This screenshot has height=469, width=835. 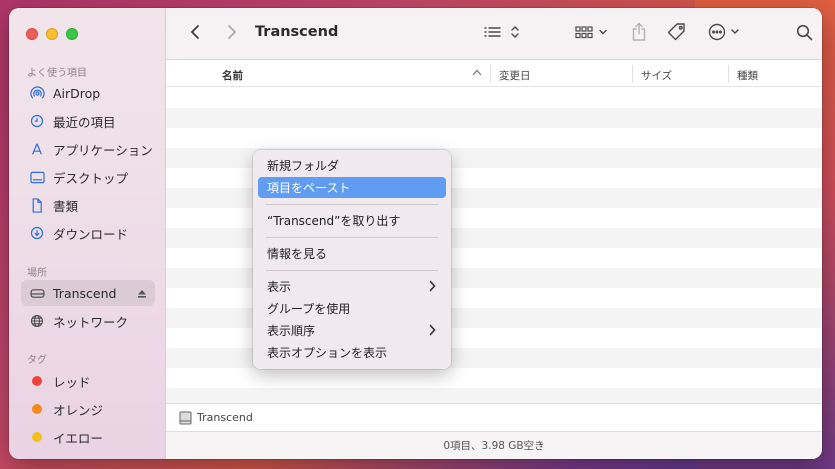 I want to click on menu-item-get-info: 情報を見る, so click(x=352, y=253).